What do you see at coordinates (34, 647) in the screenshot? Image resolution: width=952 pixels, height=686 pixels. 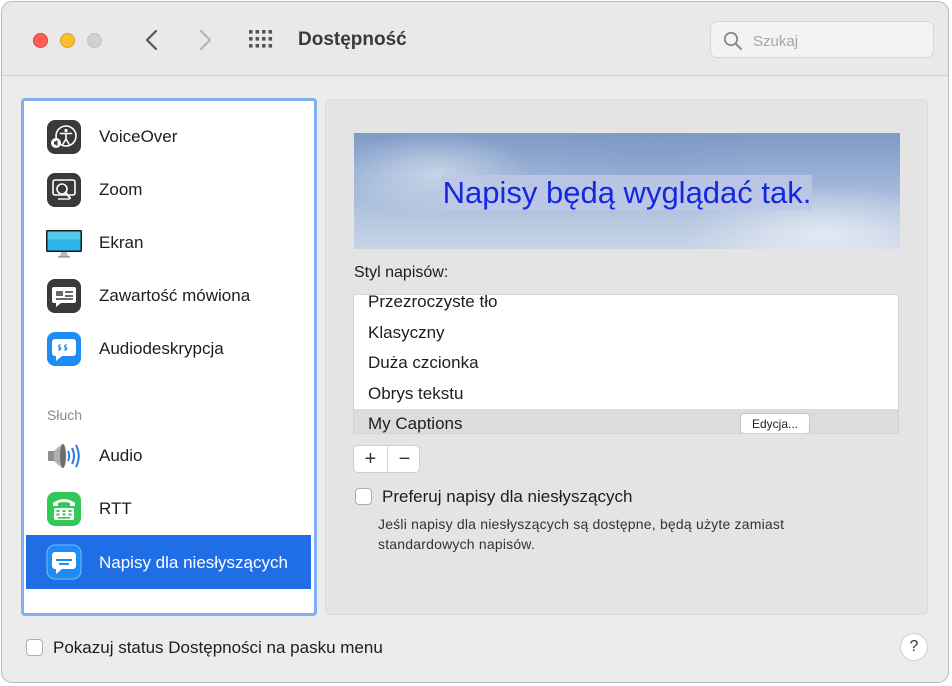 I see `menu-status-checkbox` at bounding box center [34, 647].